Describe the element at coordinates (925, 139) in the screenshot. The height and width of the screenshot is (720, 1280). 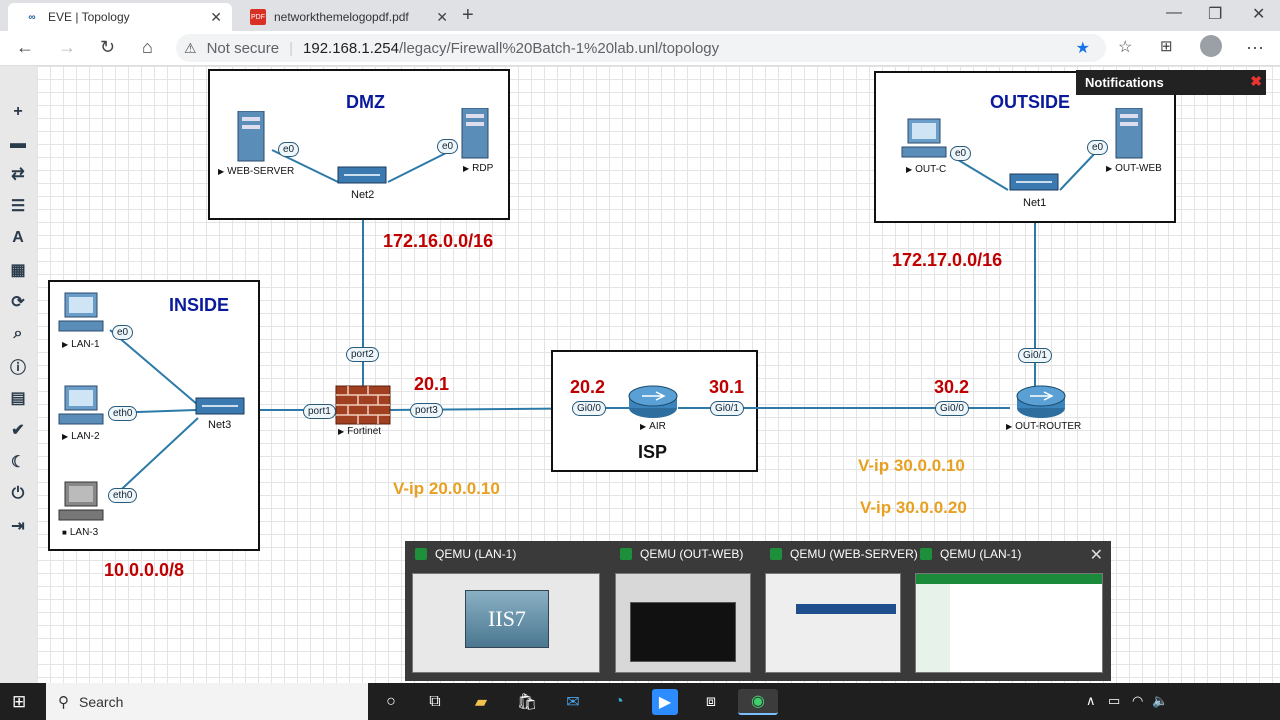
I see `out-c-pc-icon` at that location.